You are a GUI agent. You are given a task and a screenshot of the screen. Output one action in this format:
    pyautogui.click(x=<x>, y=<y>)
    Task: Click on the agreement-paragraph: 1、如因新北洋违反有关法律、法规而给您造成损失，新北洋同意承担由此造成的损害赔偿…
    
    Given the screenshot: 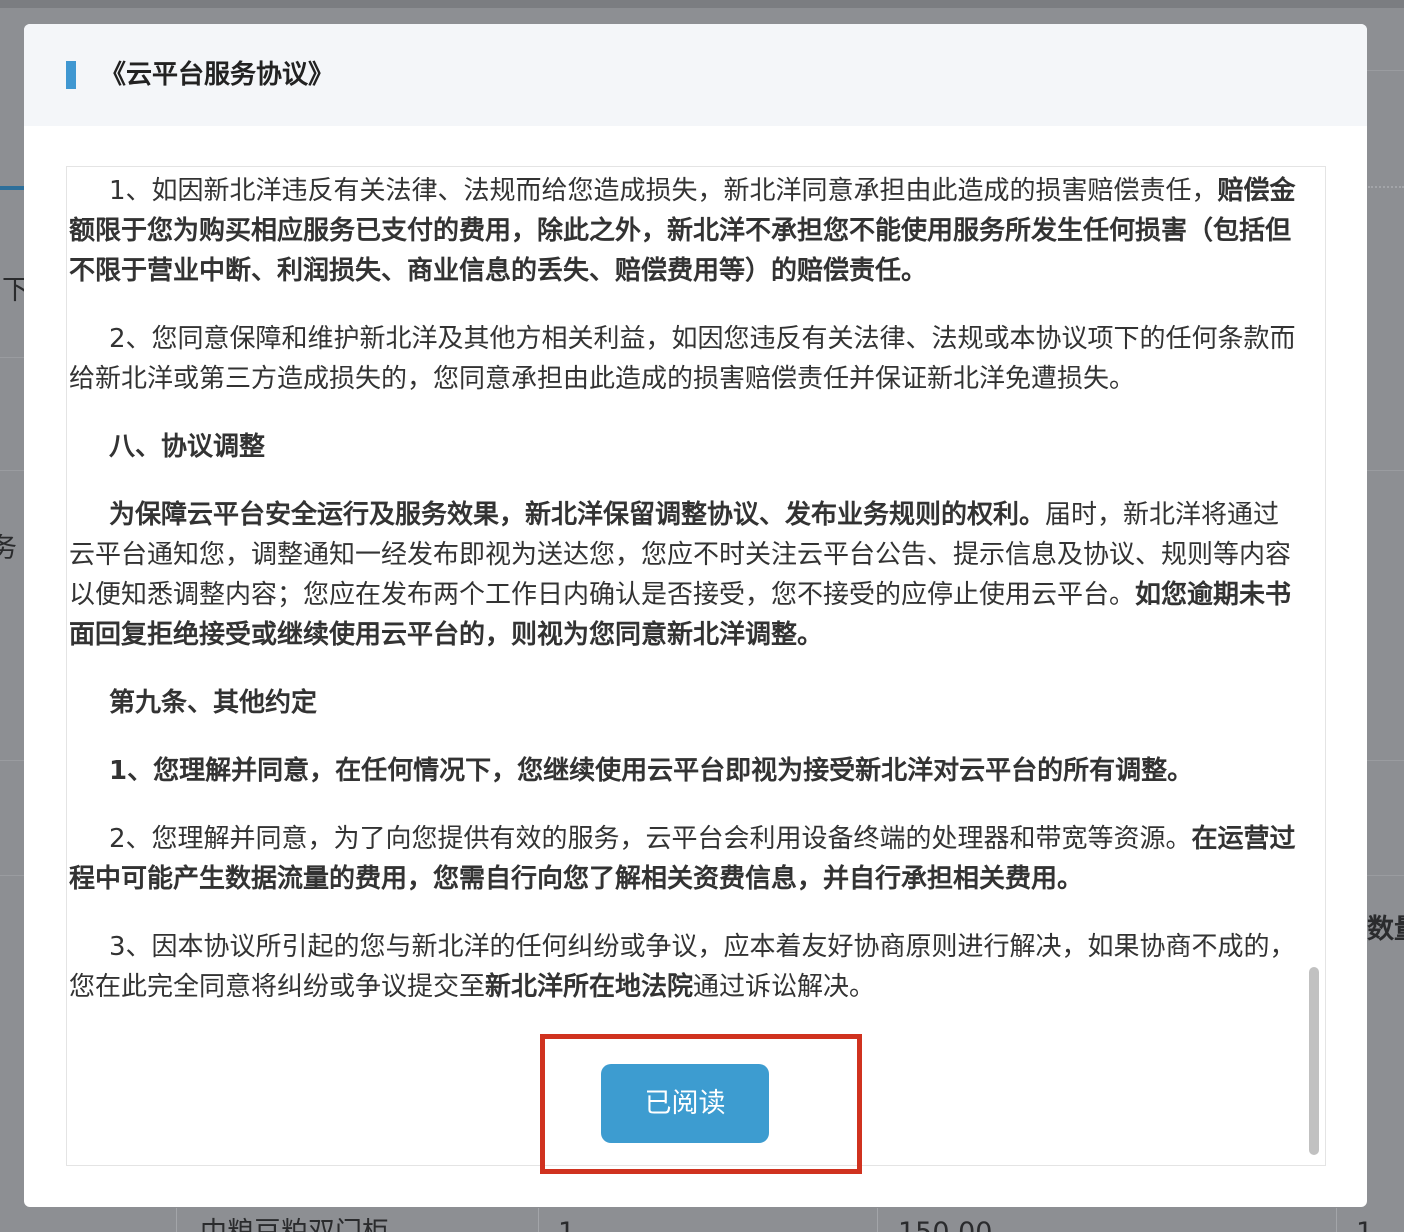 What is the action you would take?
    pyautogui.click(x=685, y=231)
    